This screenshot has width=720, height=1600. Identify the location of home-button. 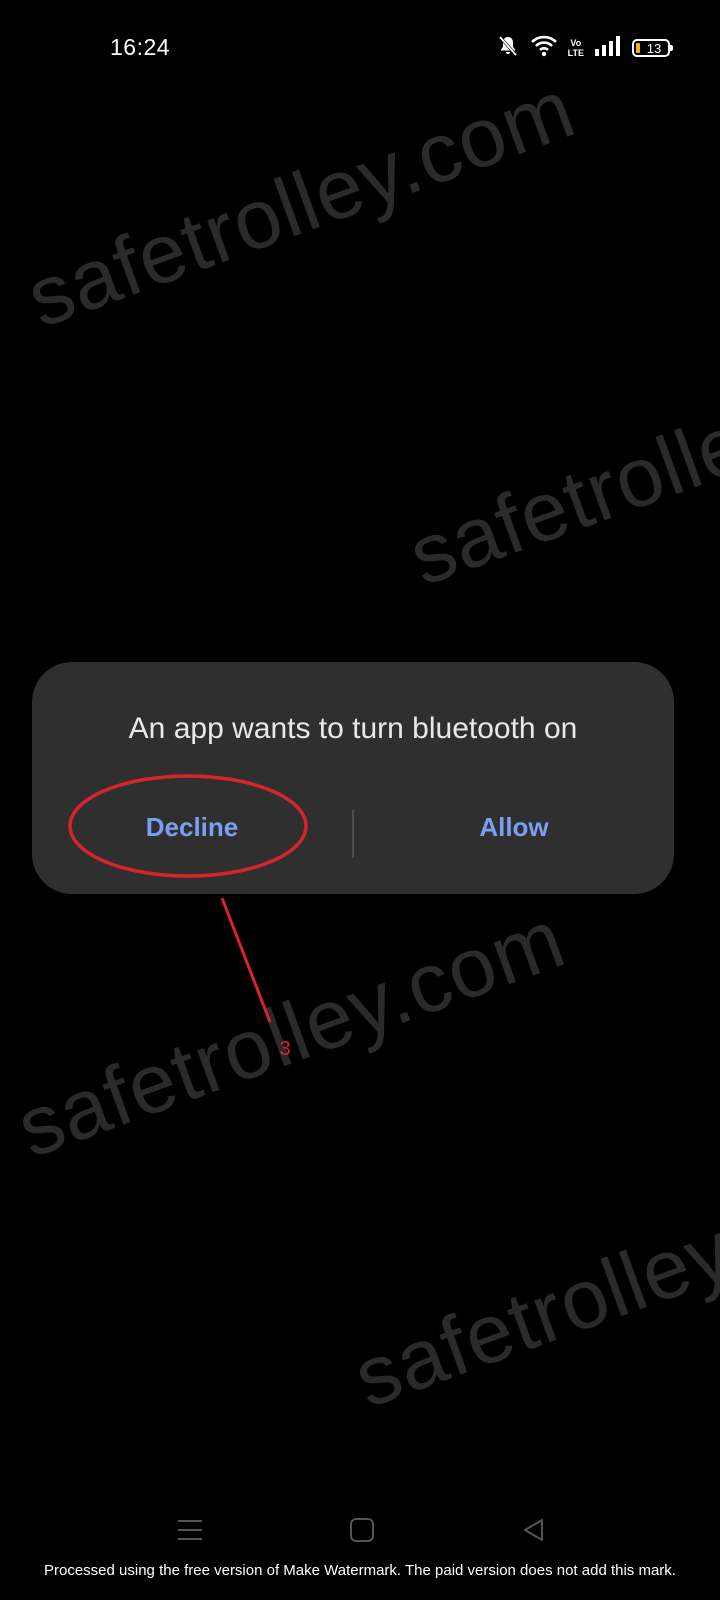
(362, 1530).